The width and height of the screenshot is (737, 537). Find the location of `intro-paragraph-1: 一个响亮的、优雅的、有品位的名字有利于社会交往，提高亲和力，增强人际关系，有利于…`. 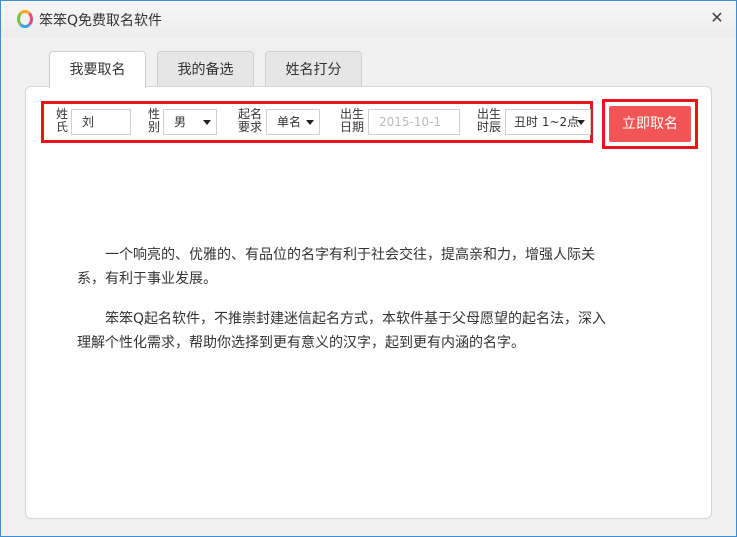

intro-paragraph-1: 一个响亮的、优雅的、有品位的名字有利于社会交往，提高亲和力，增强人际关系，有利于… is located at coordinates (336, 267).